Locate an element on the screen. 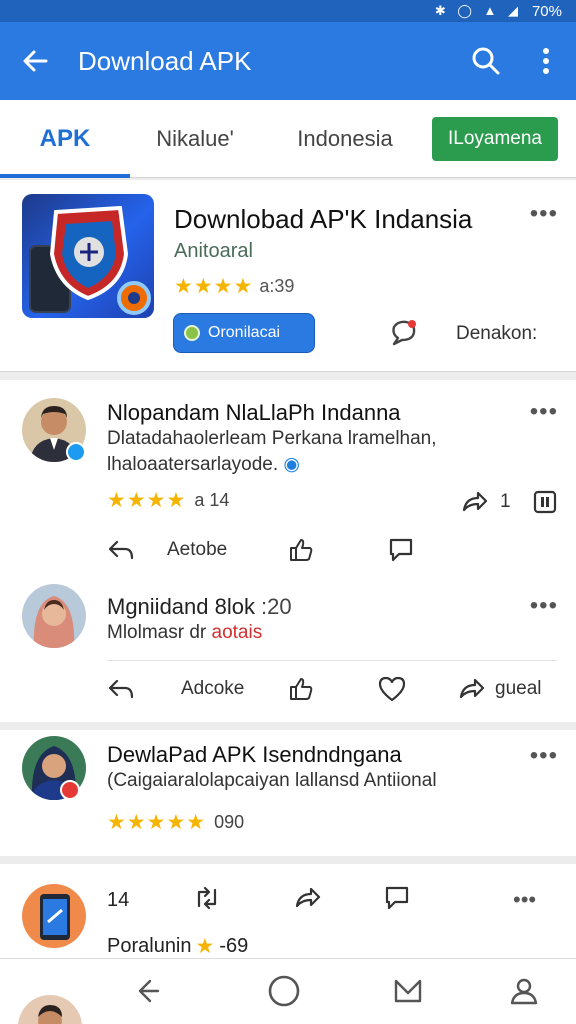 The image size is (576, 1024). status-bar: ✱ ◯ ▲ ◢ 70% is located at coordinates (288, 11).